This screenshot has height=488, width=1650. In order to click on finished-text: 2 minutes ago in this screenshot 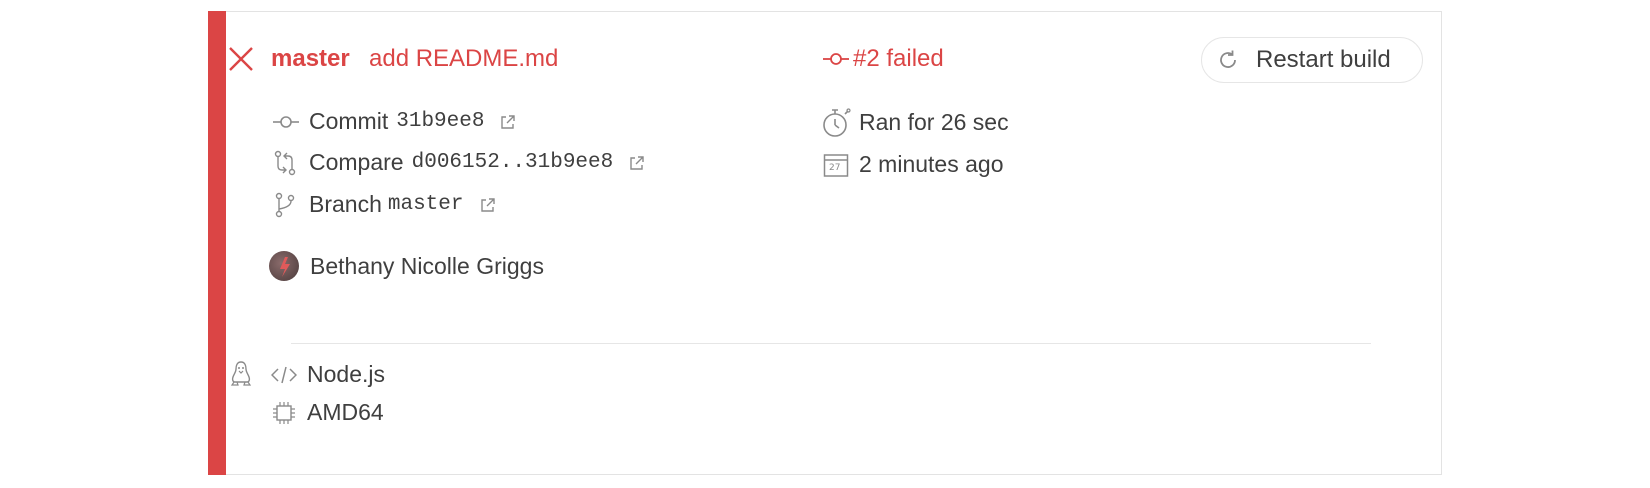, I will do `click(931, 164)`.